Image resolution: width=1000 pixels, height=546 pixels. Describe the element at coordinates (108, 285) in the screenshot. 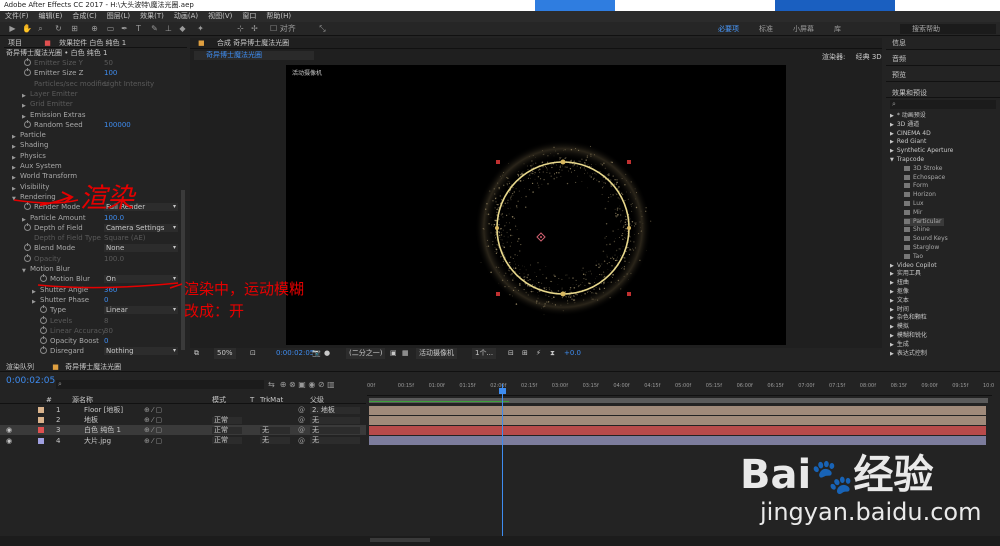

I see `annotation-underline-motion-blur` at that location.